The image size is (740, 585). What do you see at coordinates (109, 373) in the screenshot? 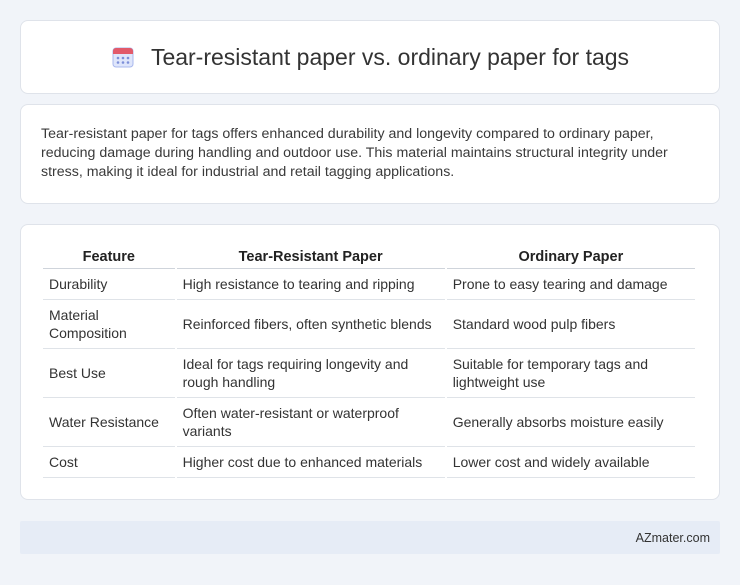
I see `cell-feature: Best Use` at bounding box center [109, 373].